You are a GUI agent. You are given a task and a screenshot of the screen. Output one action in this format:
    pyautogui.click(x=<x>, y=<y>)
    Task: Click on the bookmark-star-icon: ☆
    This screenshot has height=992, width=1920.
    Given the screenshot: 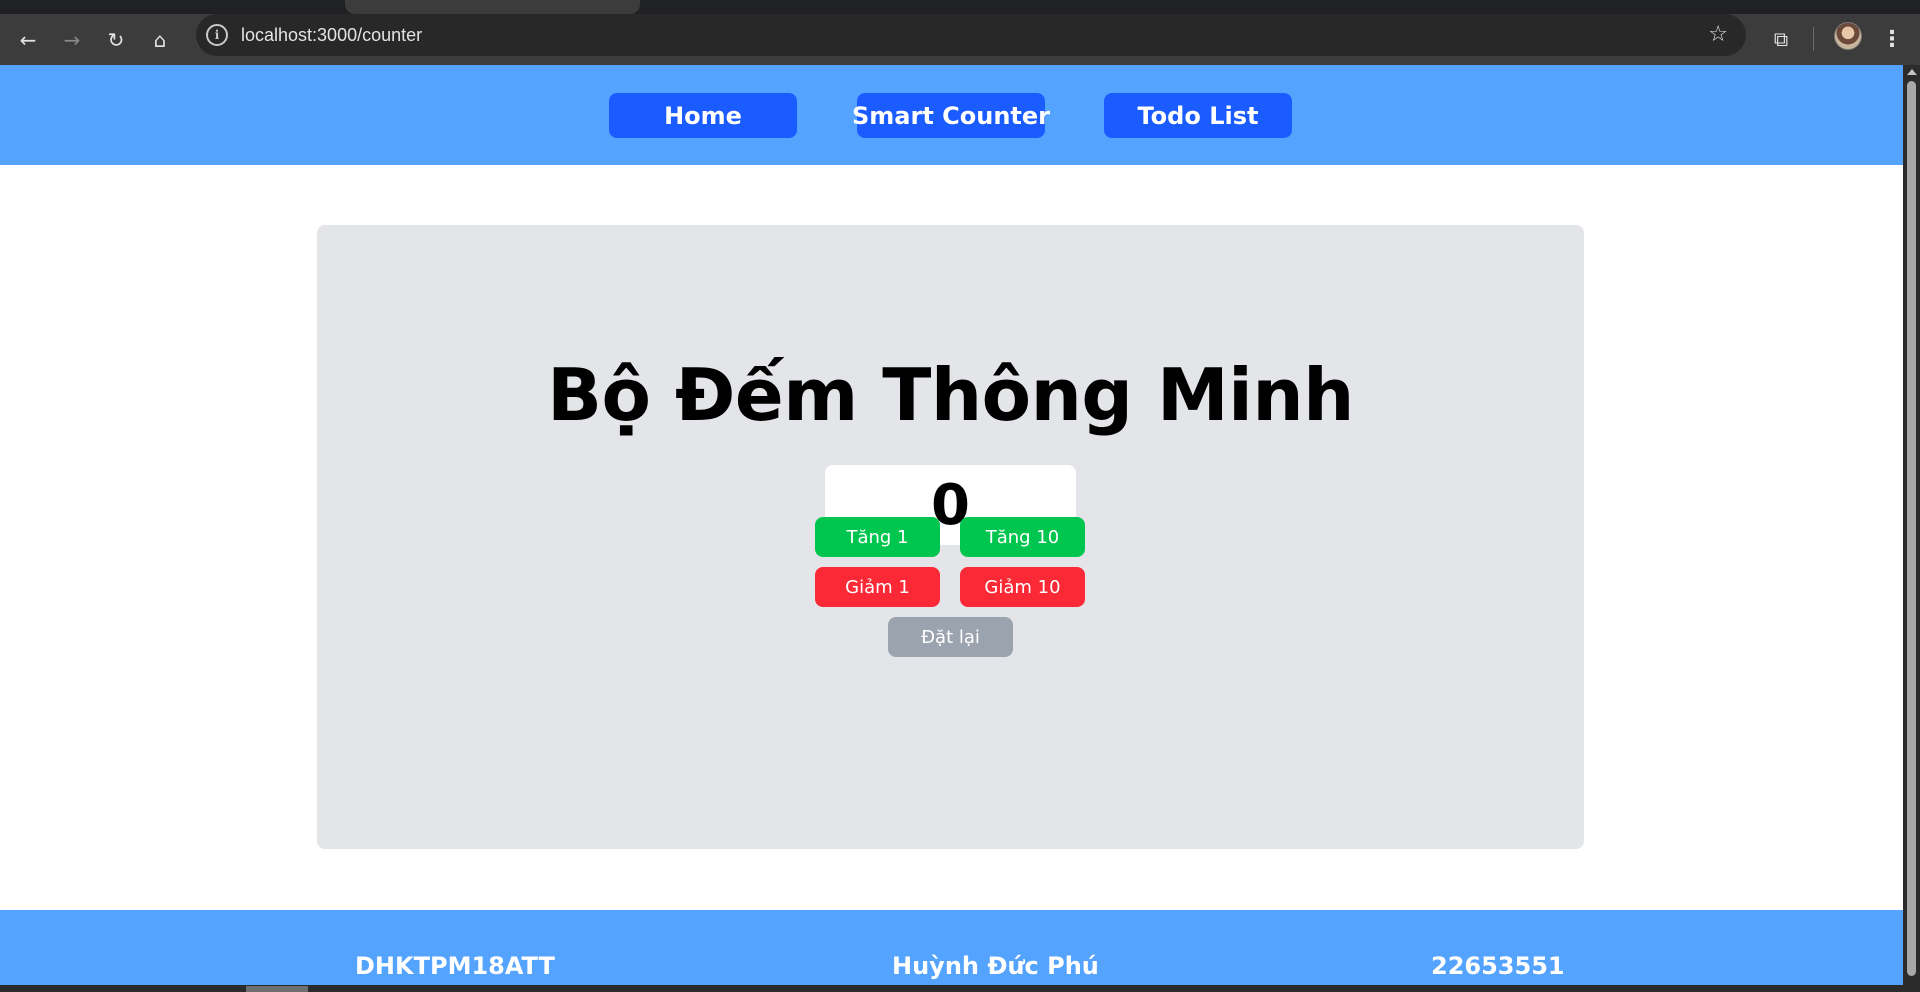 What is the action you would take?
    pyautogui.click(x=1718, y=34)
    